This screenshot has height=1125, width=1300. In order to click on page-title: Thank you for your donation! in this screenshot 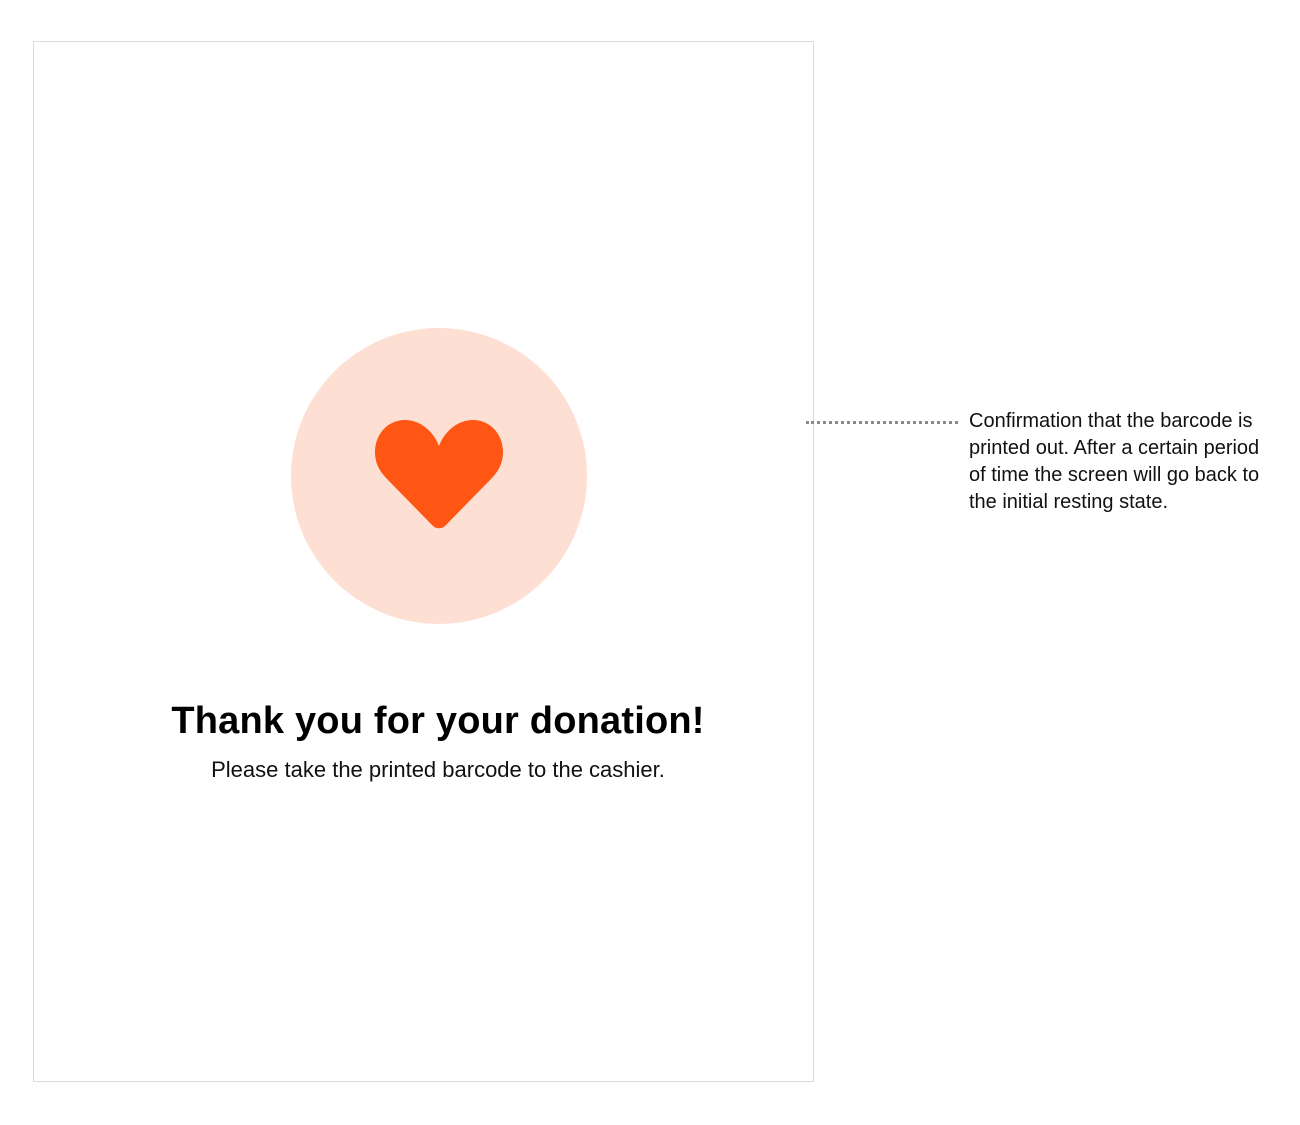, I will do `click(438, 721)`.